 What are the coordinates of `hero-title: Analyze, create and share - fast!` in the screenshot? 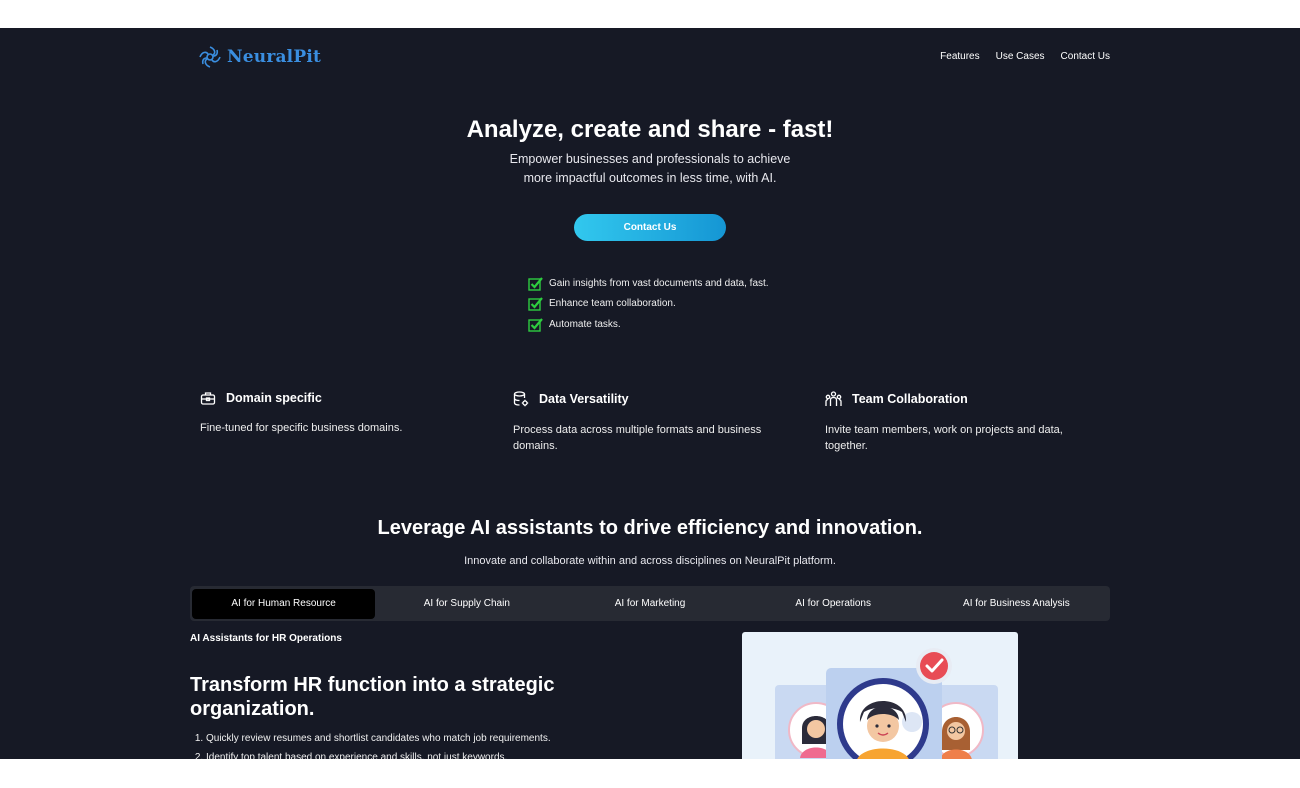 It's located at (650, 129).